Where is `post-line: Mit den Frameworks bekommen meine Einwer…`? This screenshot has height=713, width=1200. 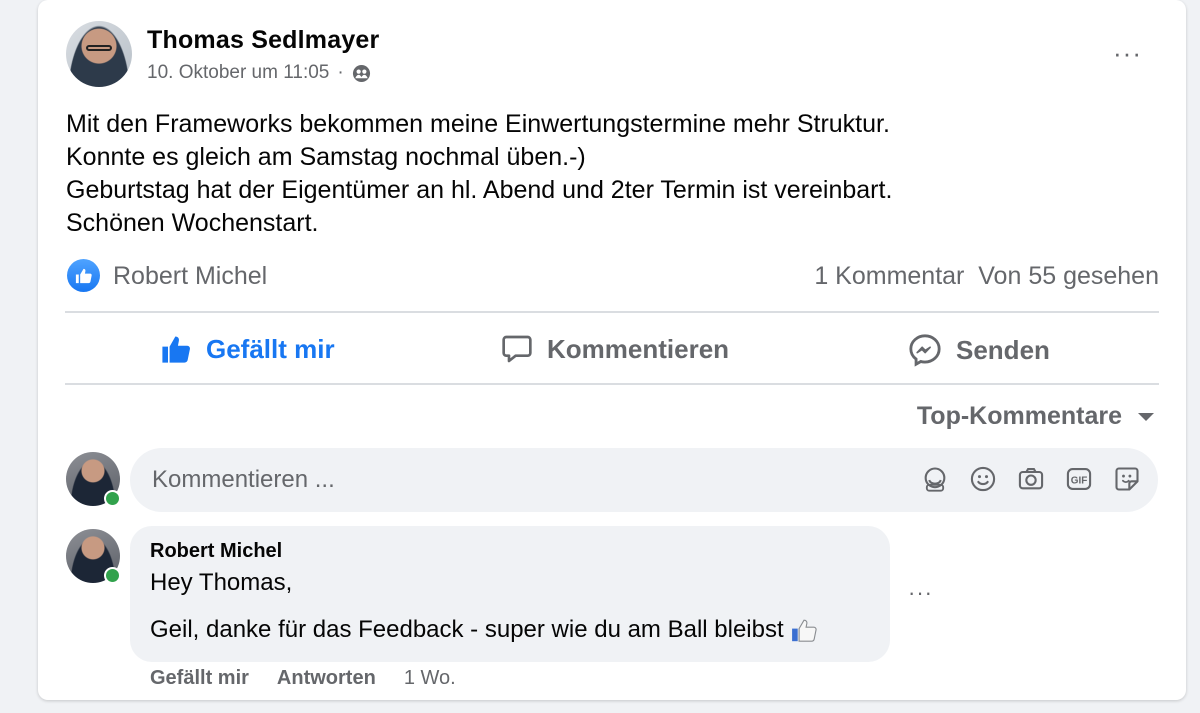
post-line: Mit den Frameworks bekommen meine Einwer… is located at coordinates (478, 124).